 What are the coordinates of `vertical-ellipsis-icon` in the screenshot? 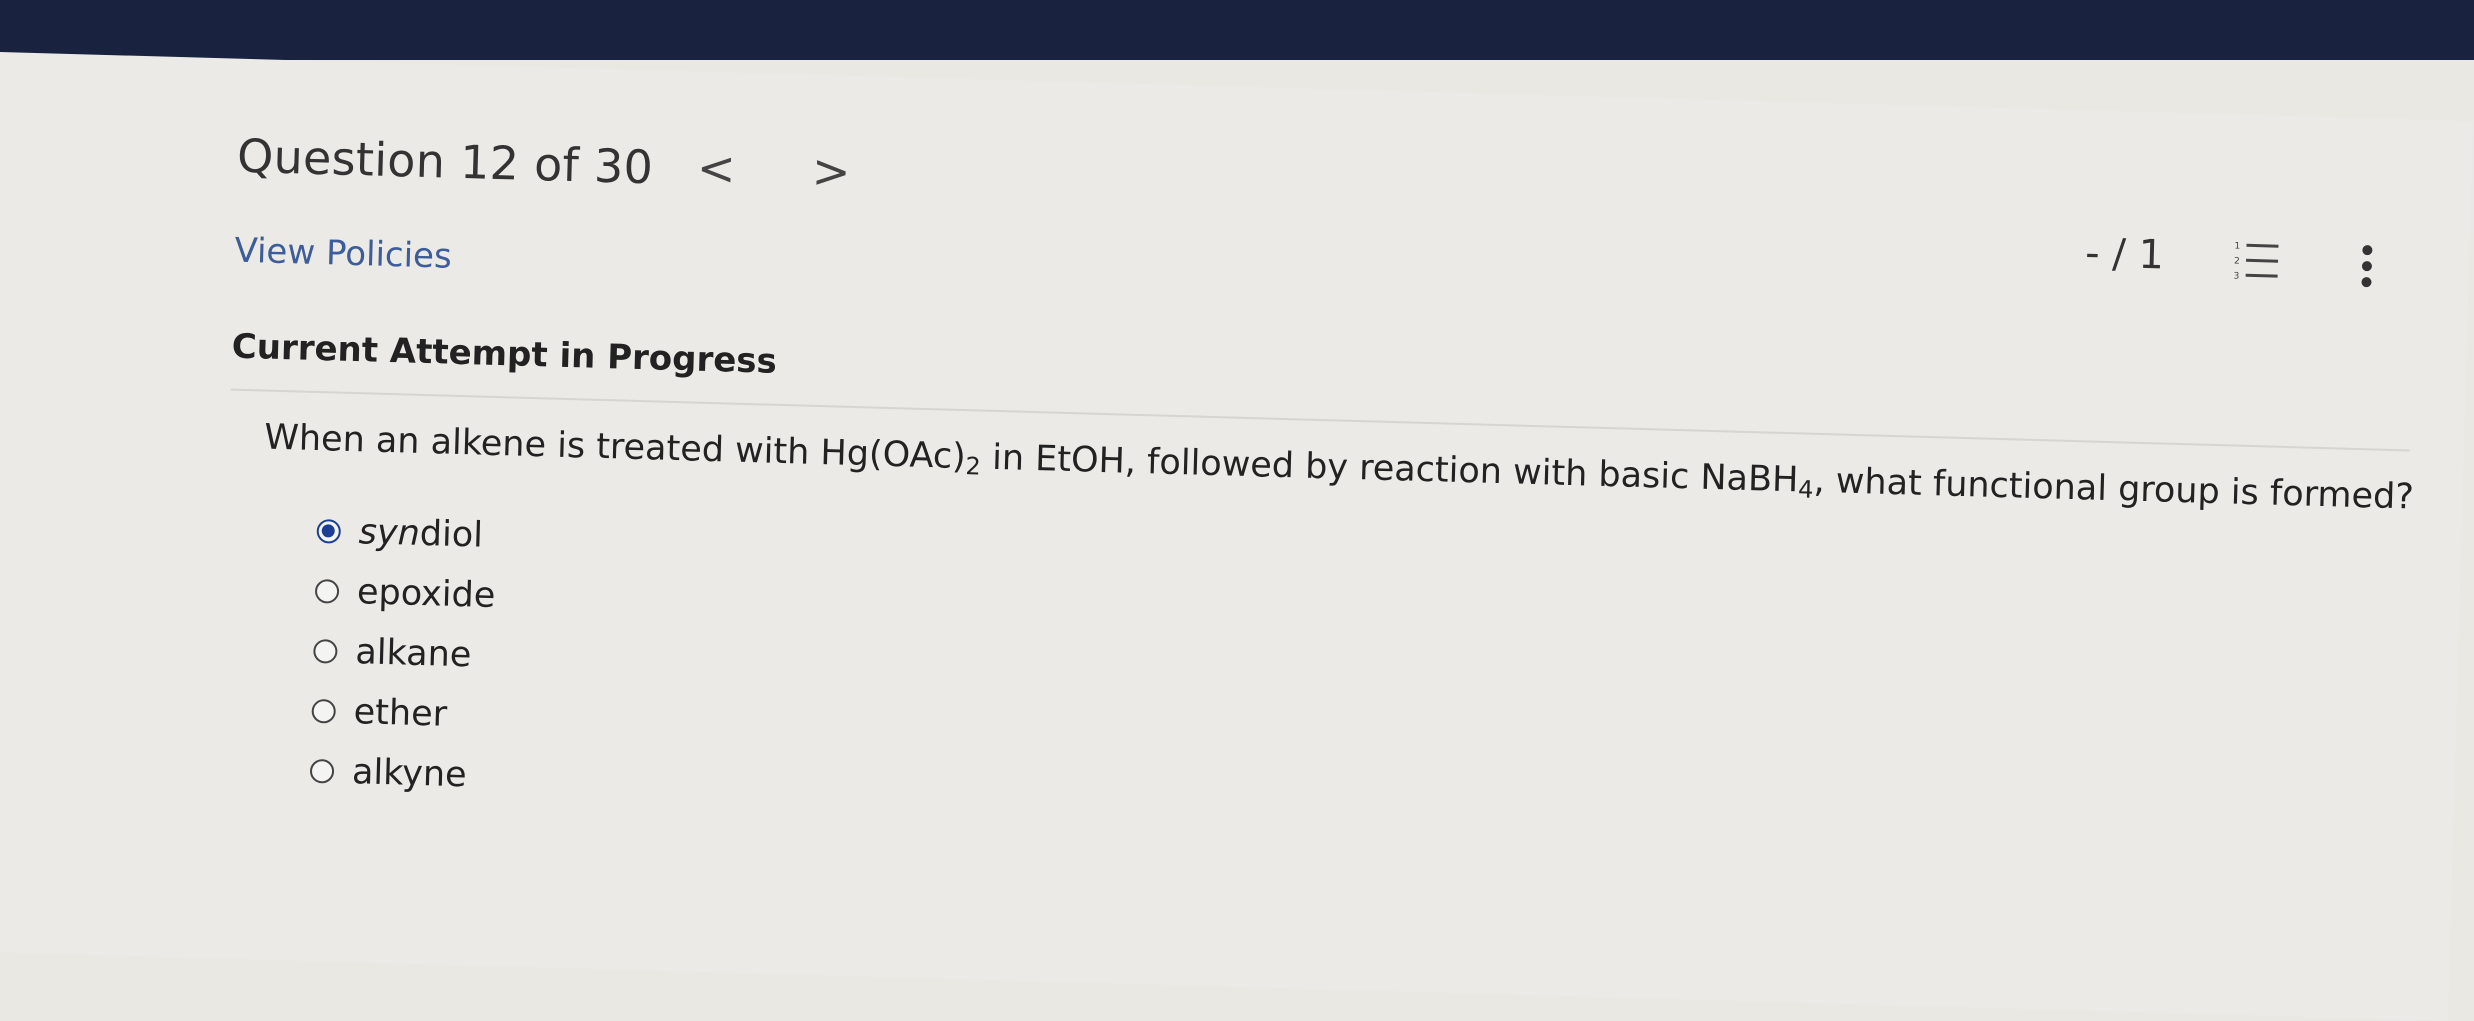 It's located at (2366, 266).